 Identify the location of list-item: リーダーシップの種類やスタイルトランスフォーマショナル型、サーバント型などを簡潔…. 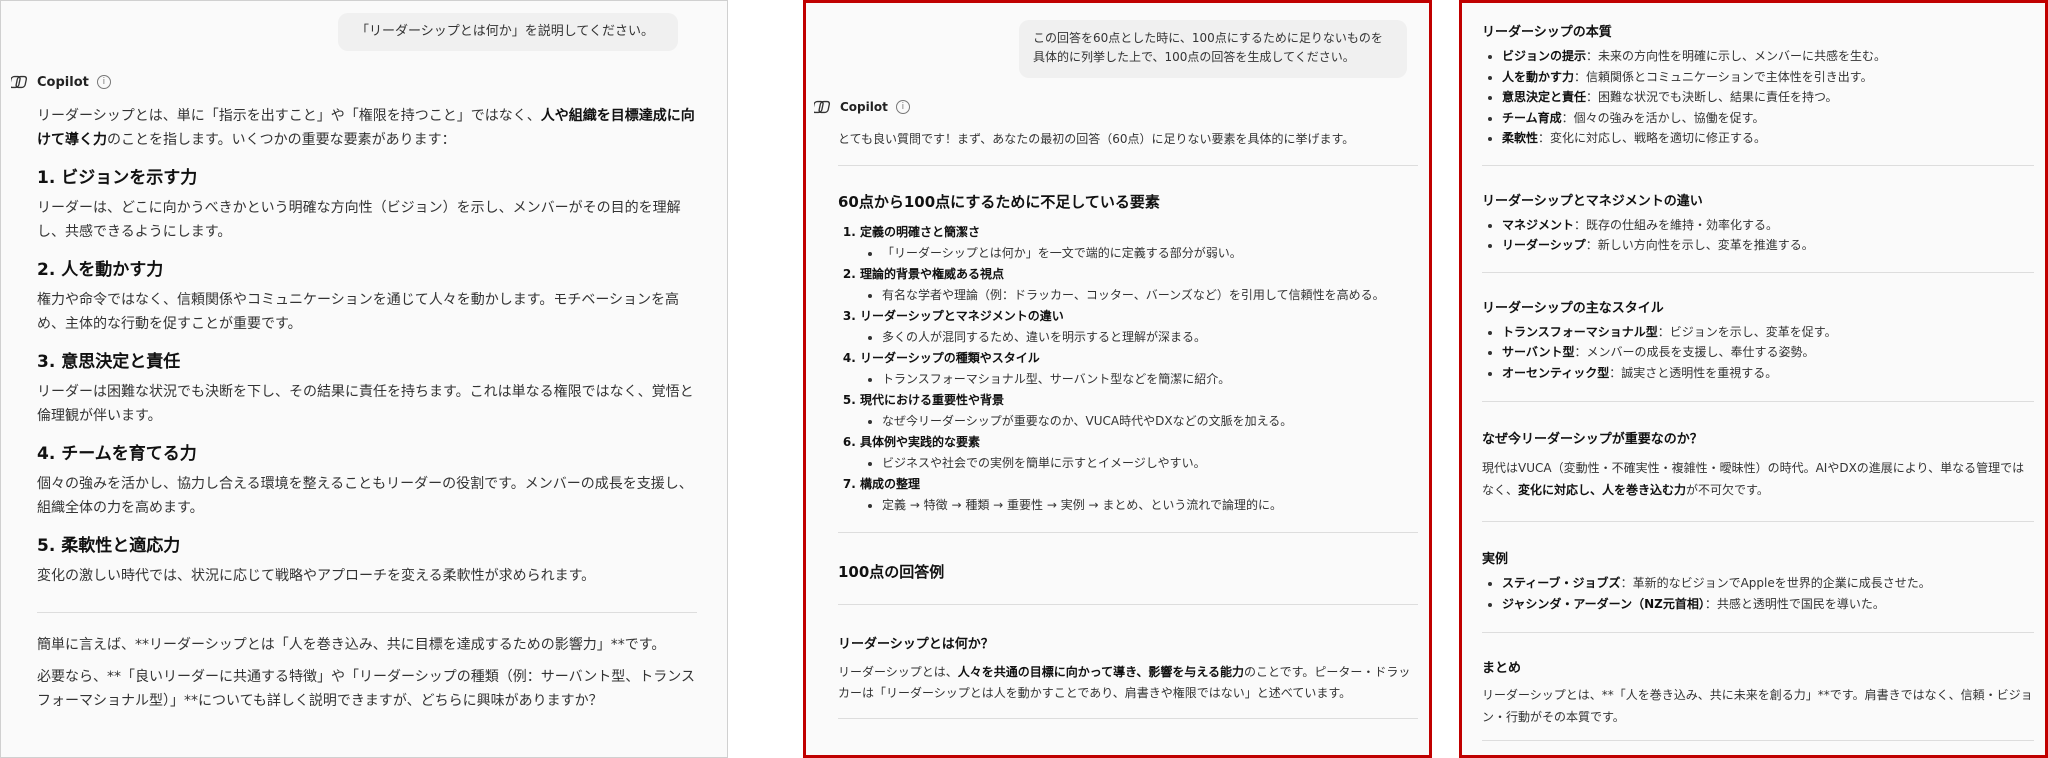
(1139, 369).